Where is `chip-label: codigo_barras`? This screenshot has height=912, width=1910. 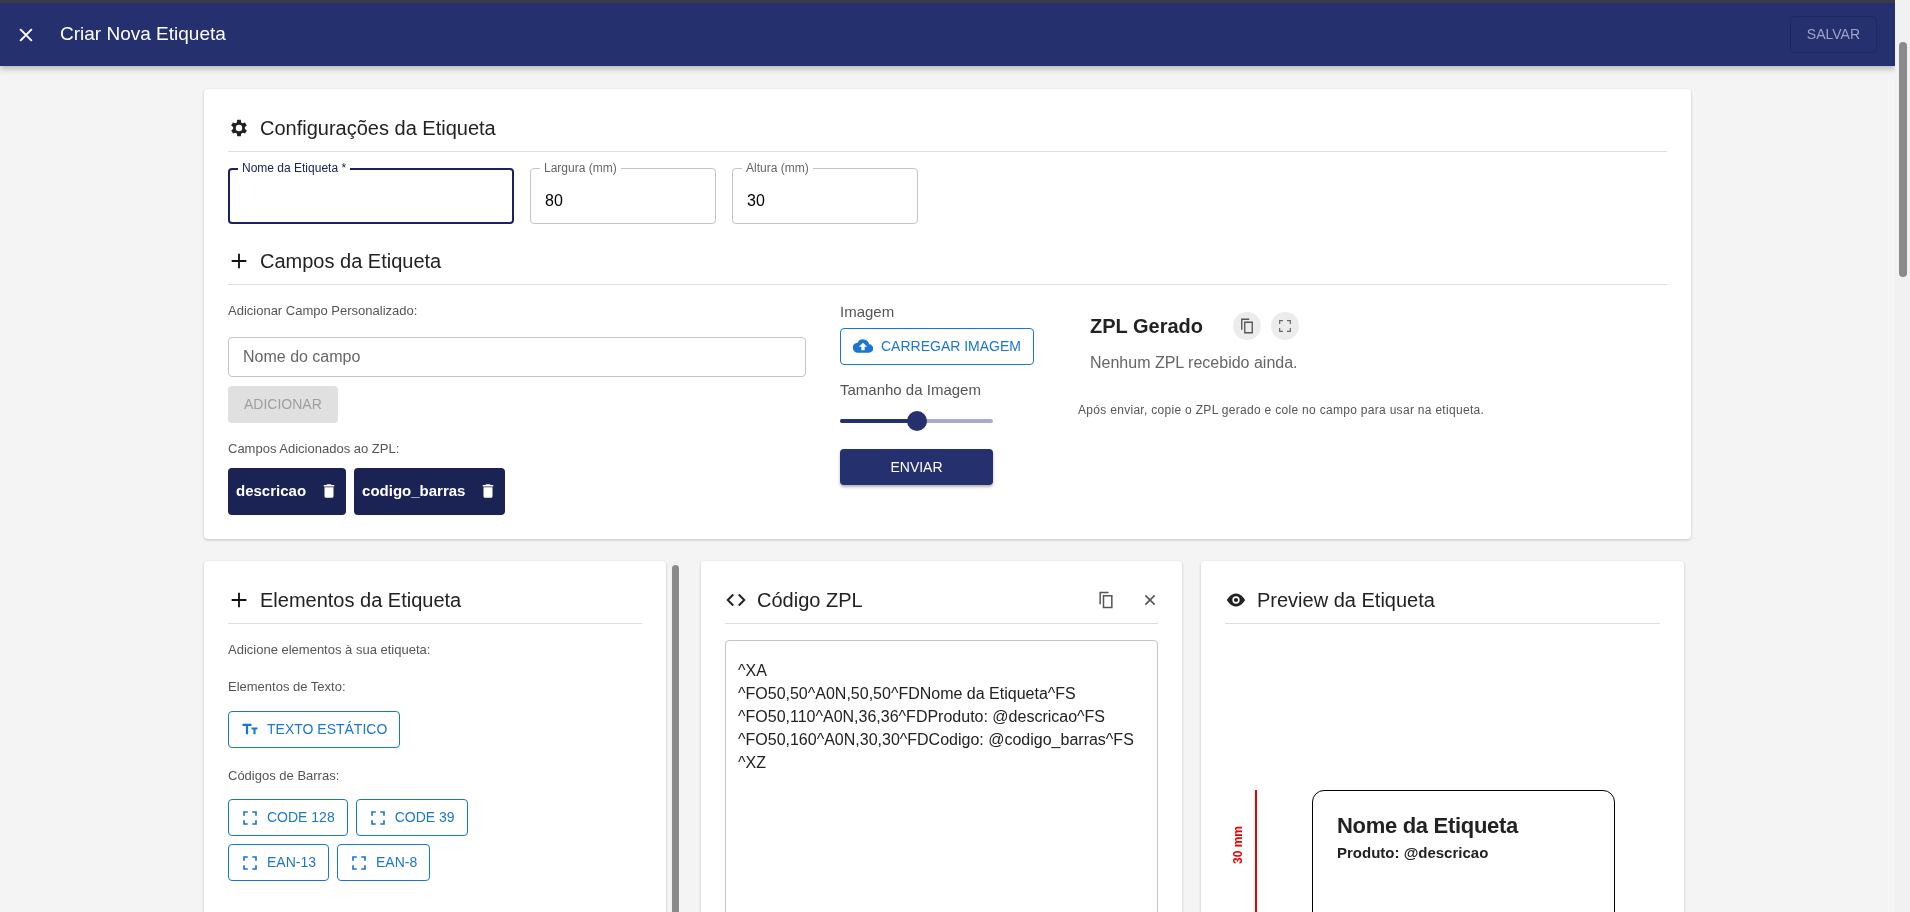
chip-label: codigo_barras is located at coordinates (414, 491).